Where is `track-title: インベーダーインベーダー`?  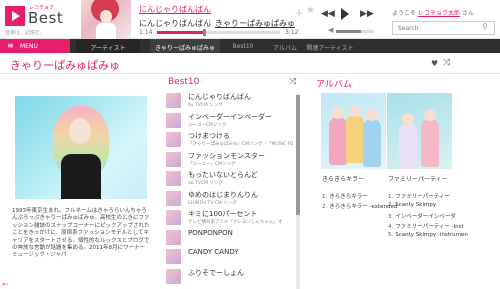 track-title: インベーダーインベーダー is located at coordinates (230, 116).